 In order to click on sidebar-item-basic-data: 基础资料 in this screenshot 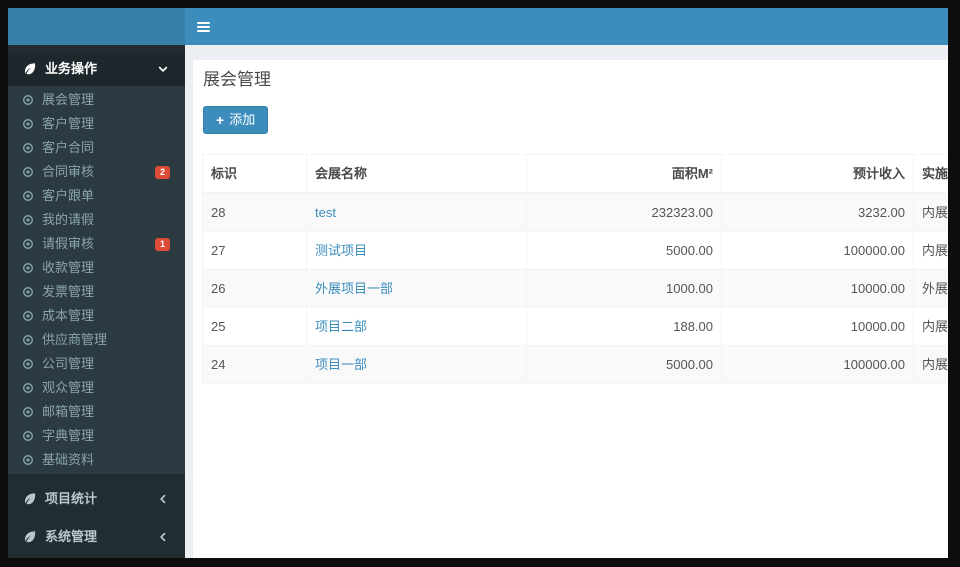, I will do `click(96, 460)`.